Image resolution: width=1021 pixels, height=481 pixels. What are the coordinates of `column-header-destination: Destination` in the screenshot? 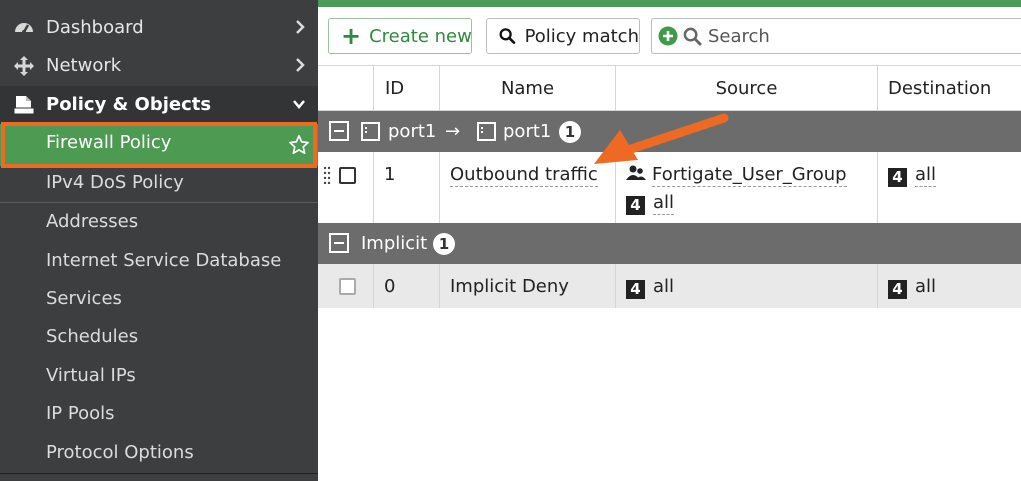 It's located at (949, 88).